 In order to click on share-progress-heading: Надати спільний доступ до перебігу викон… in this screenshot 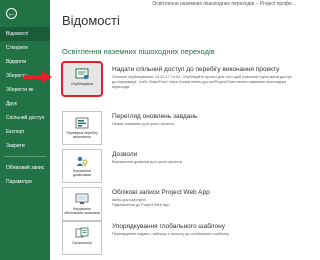, I will do `click(196, 69)`.